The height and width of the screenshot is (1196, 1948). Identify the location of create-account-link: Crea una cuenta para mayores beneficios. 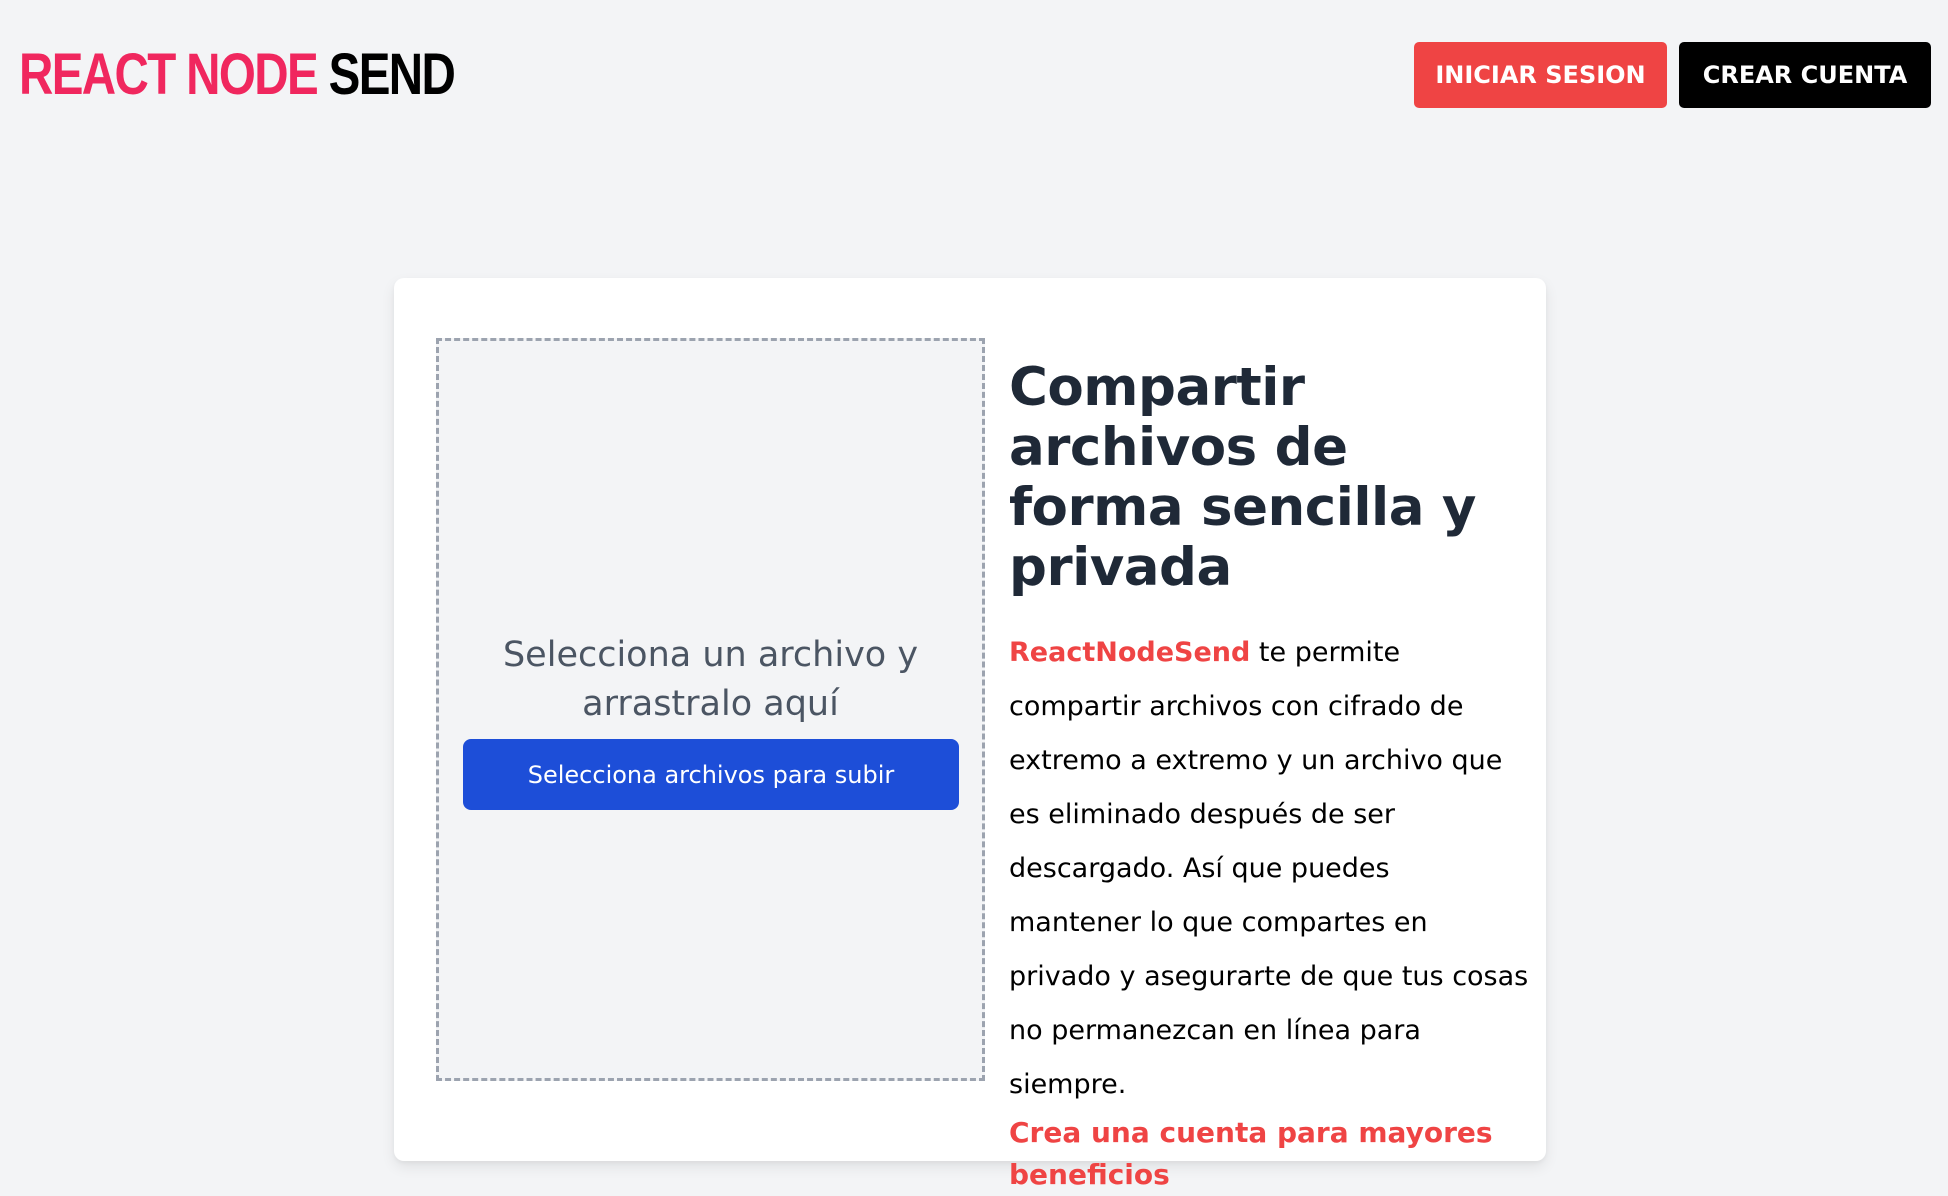
(1269, 1154).